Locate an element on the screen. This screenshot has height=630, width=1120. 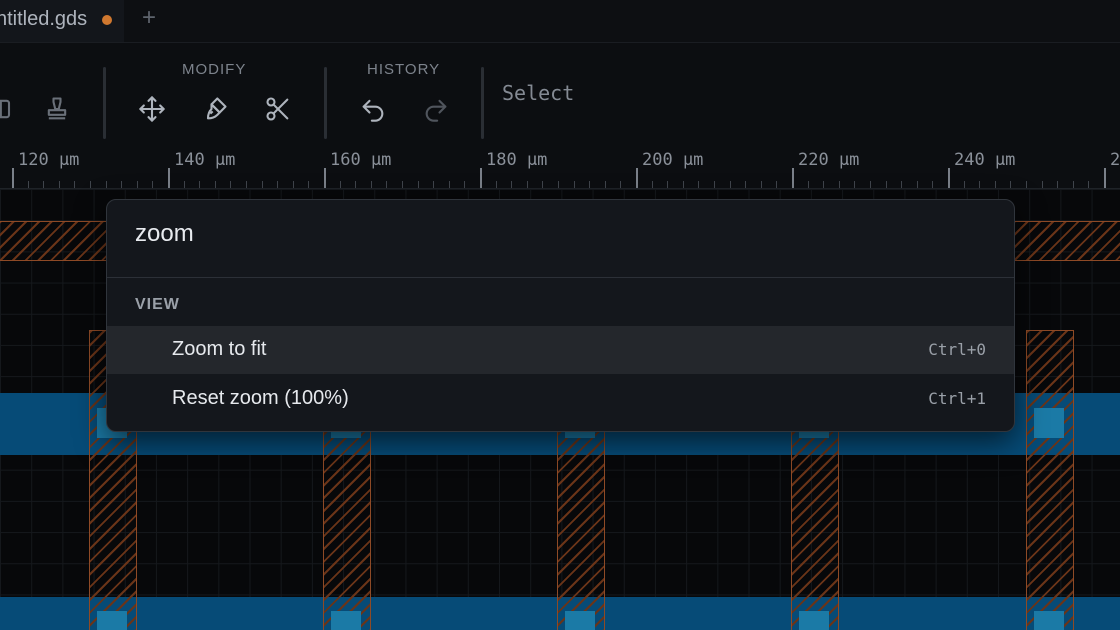
stamp-tool-button is located at coordinates (57, 109).